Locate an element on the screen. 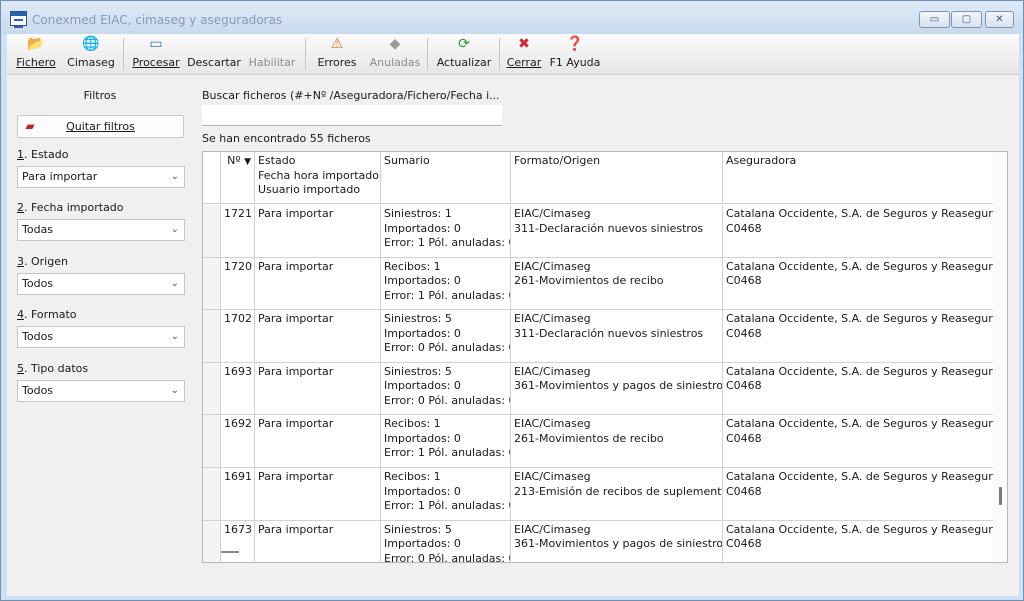 The image size is (1024, 601). toolbar-button-cimaseg: 🌐 Cimaseg is located at coordinates (91, 54).